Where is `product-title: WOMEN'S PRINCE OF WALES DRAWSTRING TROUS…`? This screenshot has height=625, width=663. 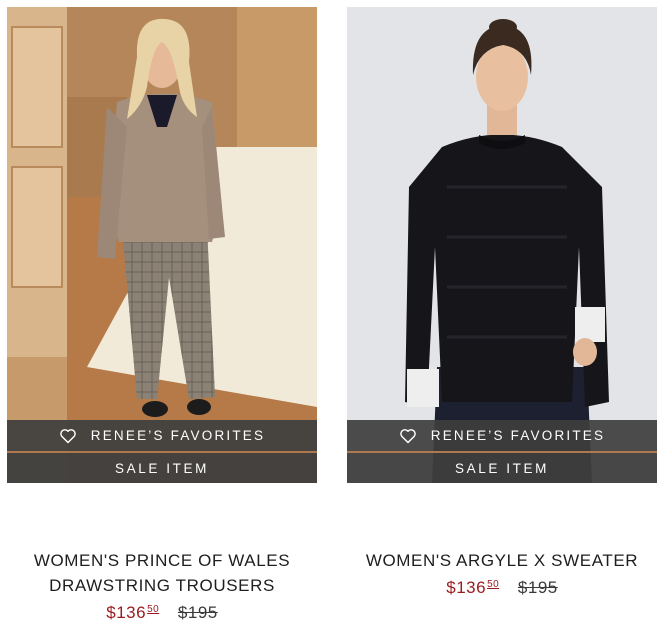 product-title: WOMEN'S PRINCE OF WALES DRAWSTRING TROUS… is located at coordinates (162, 573).